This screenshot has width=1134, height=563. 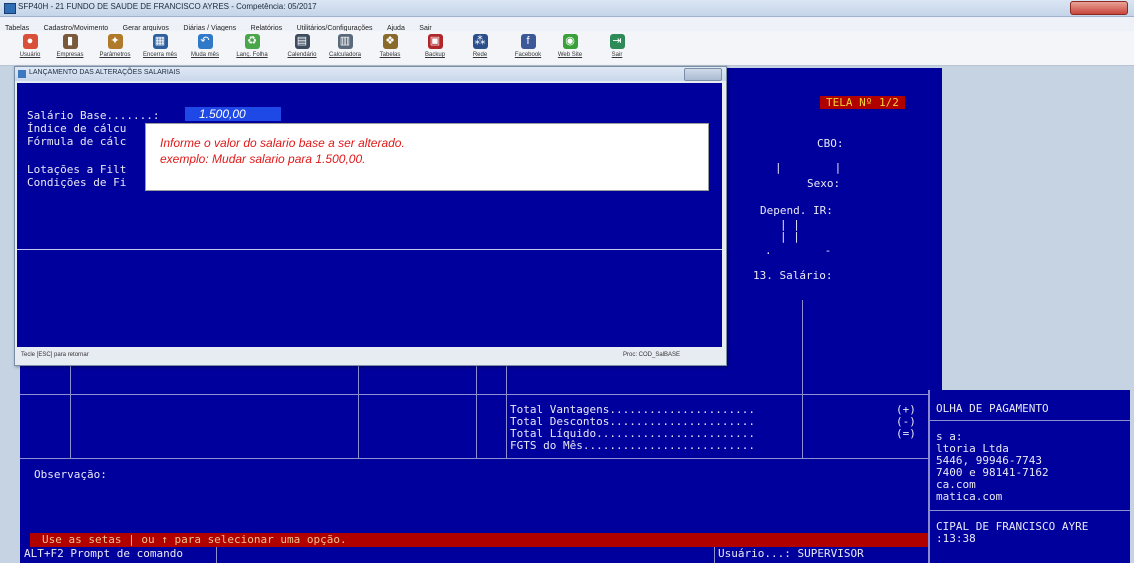 I want to click on field-marker: . -, so click(x=798, y=250).